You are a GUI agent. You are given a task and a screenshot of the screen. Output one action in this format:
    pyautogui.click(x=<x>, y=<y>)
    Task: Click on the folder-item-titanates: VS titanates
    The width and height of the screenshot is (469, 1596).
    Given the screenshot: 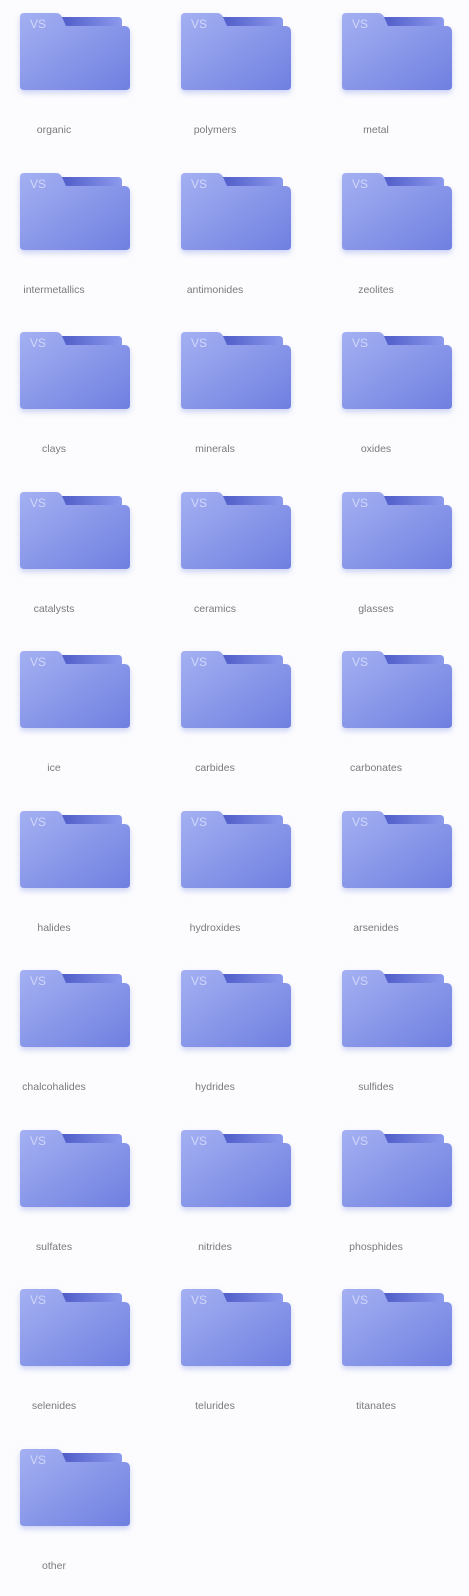 What is the action you would take?
    pyautogui.click(x=395, y=1356)
    